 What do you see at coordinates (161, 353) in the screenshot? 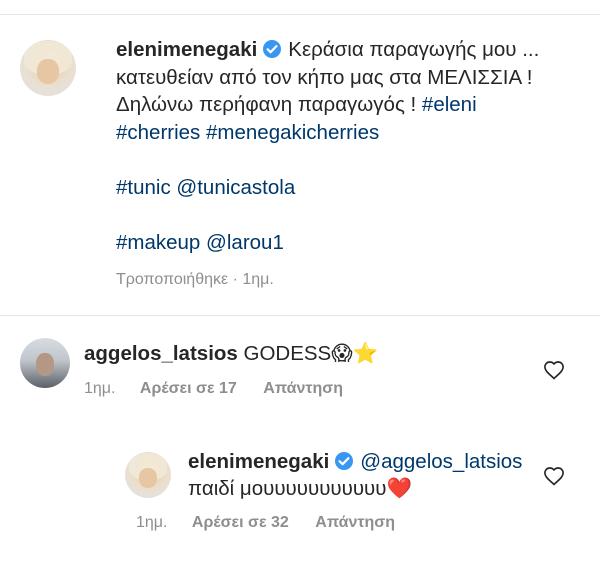
I see `commenter-username: aggelos_latsios` at bounding box center [161, 353].